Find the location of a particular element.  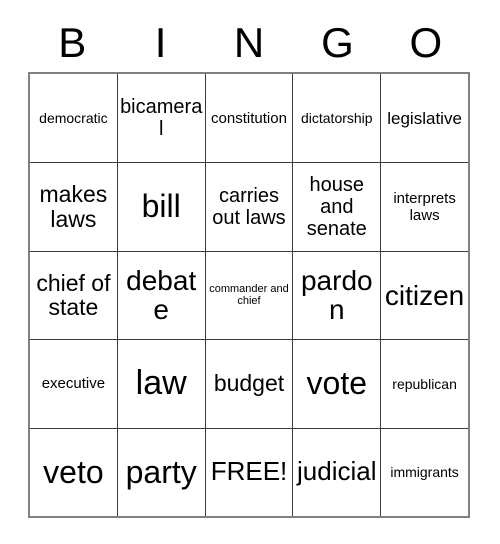

bingo-cell: legislative is located at coordinates (424, 118).